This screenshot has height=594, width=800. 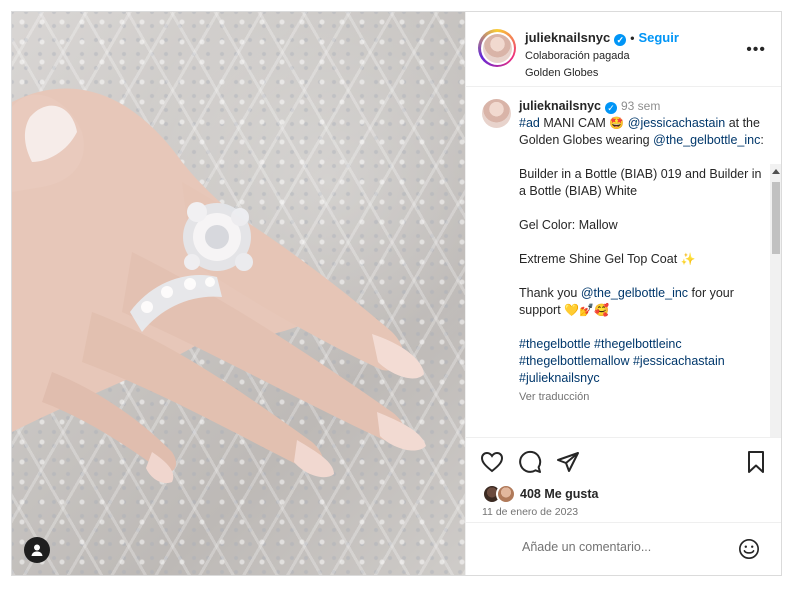 I want to click on caption-avatar, so click(x=496, y=113).